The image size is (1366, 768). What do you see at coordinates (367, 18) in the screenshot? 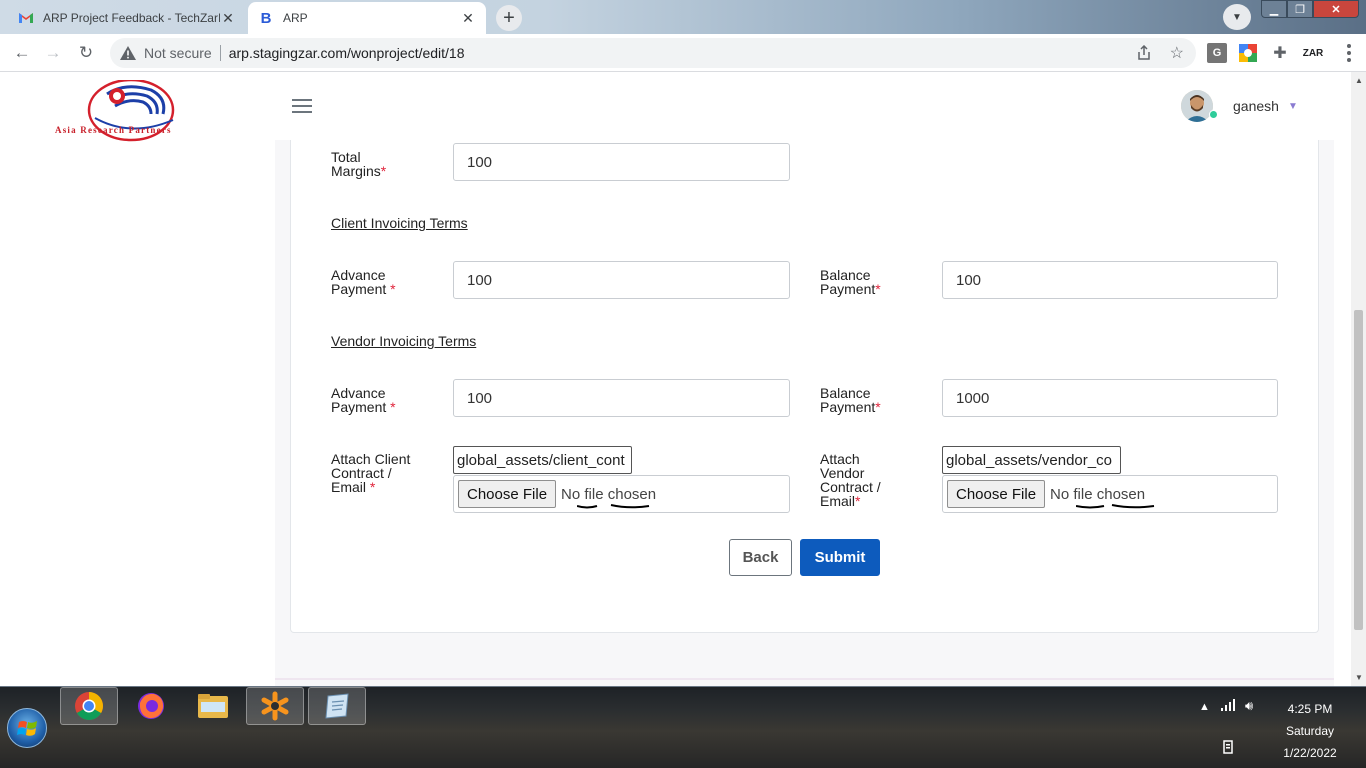
I see `tab-arp: B ARP ✕` at bounding box center [367, 18].